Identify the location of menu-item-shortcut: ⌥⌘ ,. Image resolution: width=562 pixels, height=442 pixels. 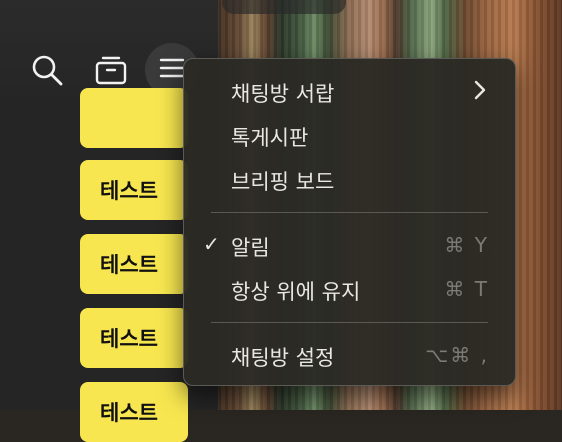
(457, 355).